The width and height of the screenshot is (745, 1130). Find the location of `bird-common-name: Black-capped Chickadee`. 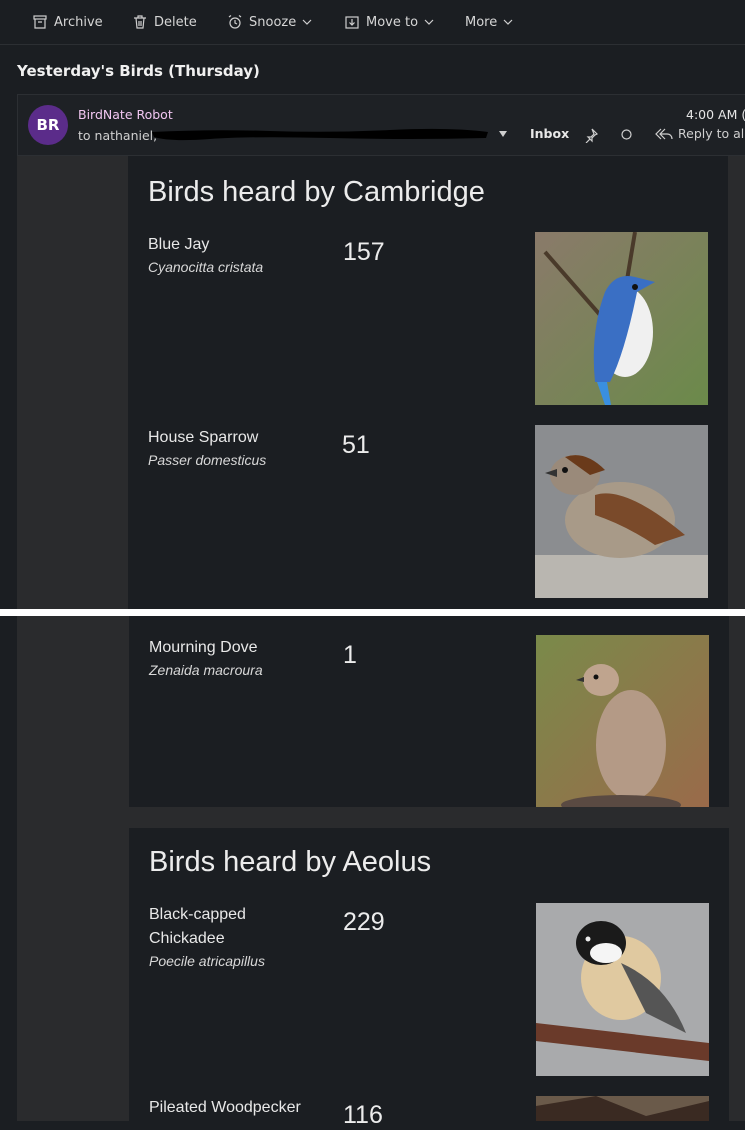

bird-common-name: Black-capped Chickadee is located at coordinates (197, 926).